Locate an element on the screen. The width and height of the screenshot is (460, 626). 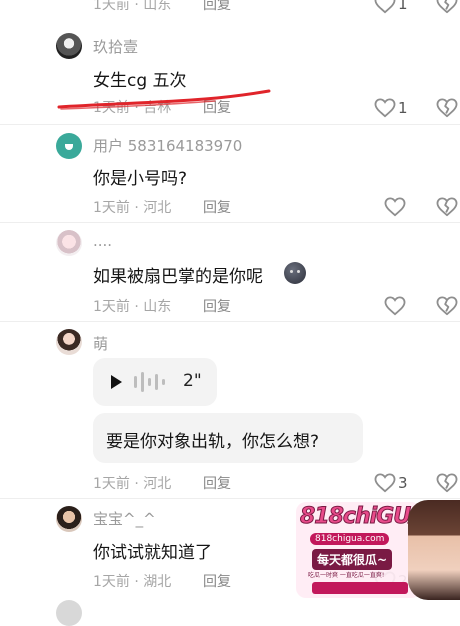
dark-face-emoji-icon is located at coordinates (295, 273).